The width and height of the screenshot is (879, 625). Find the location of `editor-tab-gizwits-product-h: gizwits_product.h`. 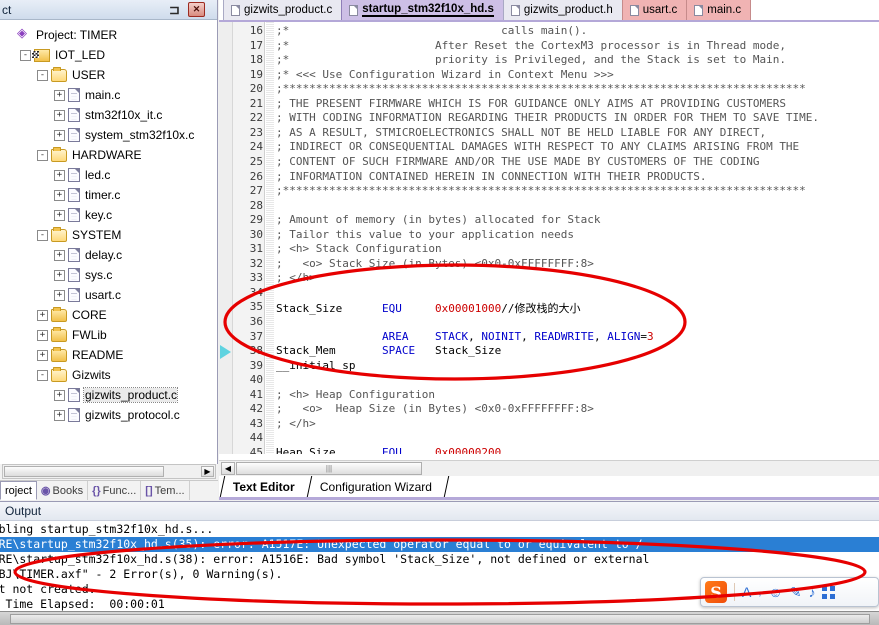

editor-tab-gizwits-product-h: gizwits_product.h is located at coordinates (562, 10).